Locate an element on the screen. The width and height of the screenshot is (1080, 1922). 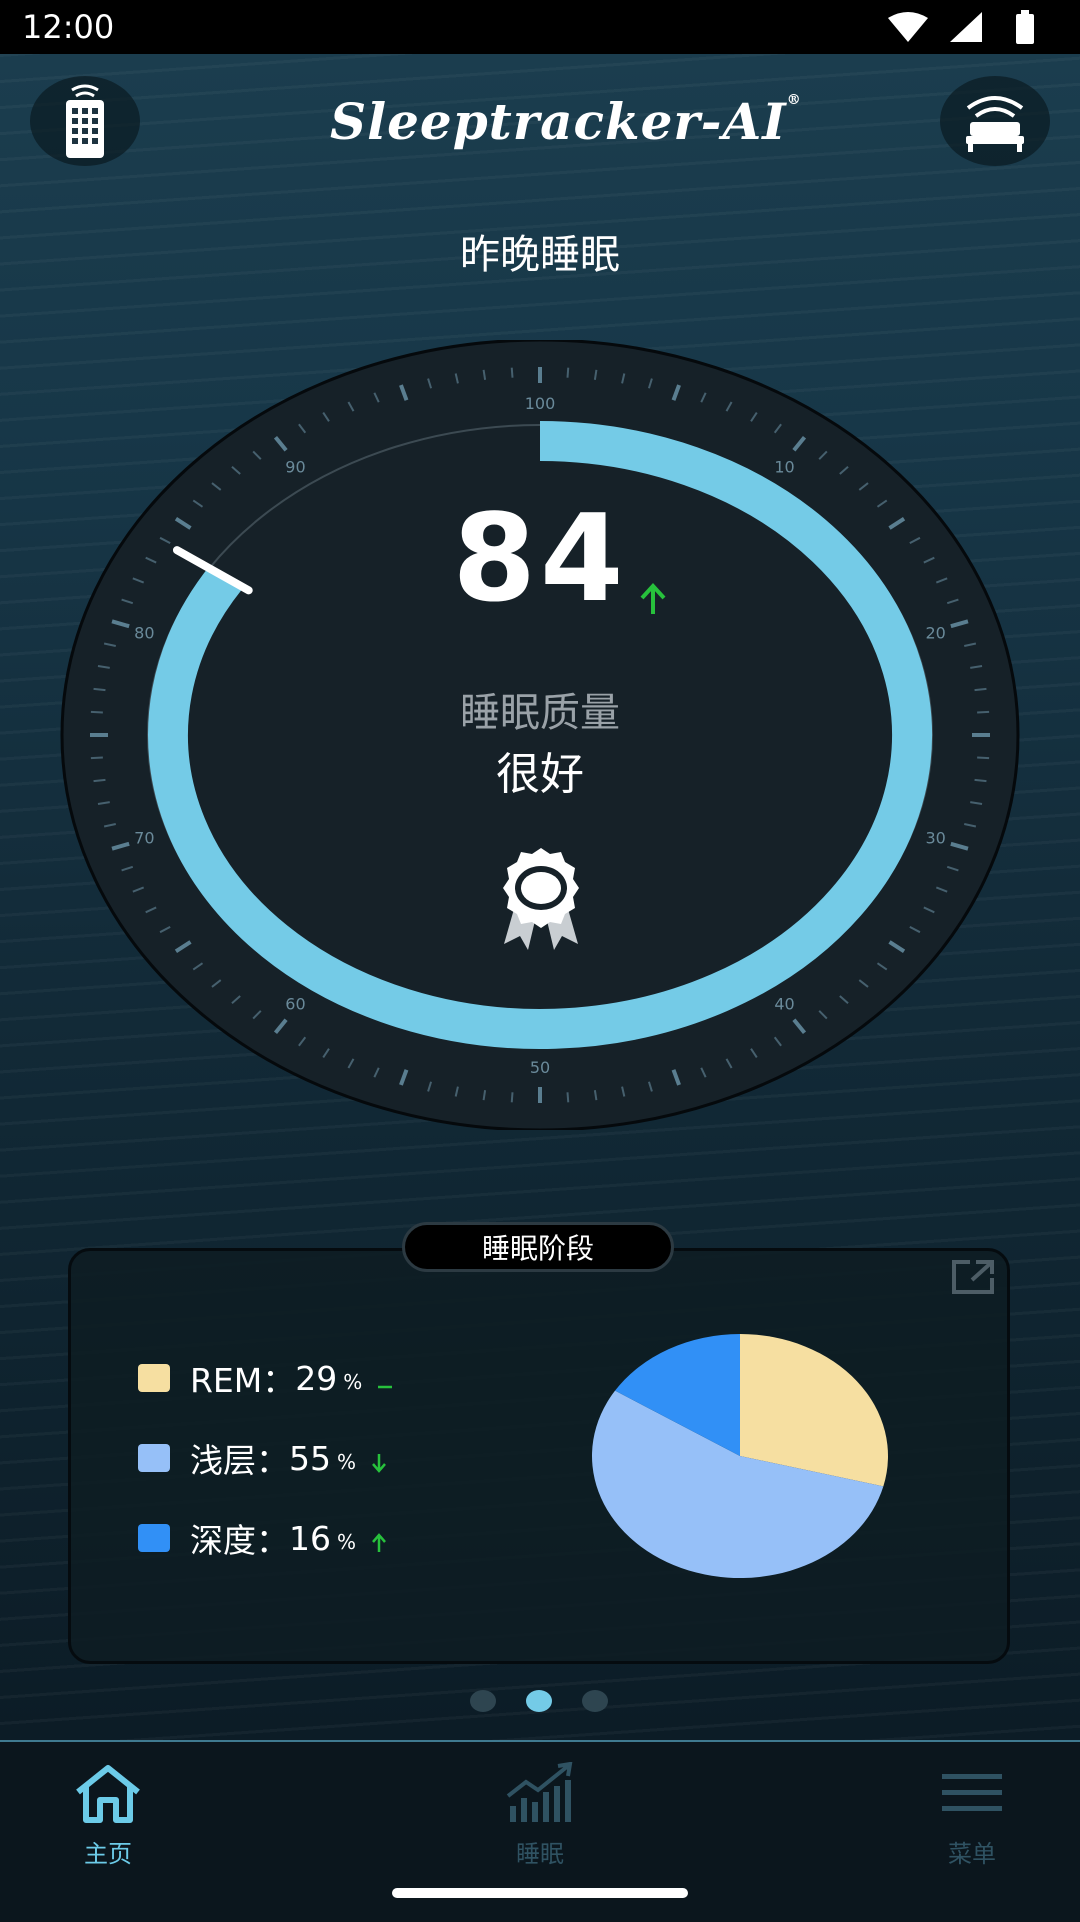
gauge-scale-label: 60 is located at coordinates (295, 1004).